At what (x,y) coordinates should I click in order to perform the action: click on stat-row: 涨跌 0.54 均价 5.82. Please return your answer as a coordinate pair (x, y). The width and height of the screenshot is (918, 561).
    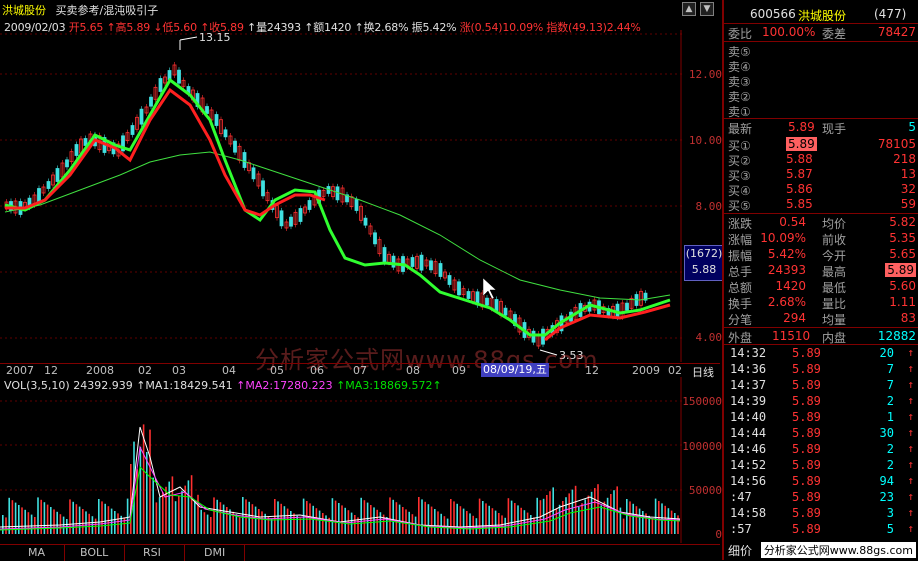
    Looking at the image, I should click on (822, 223).